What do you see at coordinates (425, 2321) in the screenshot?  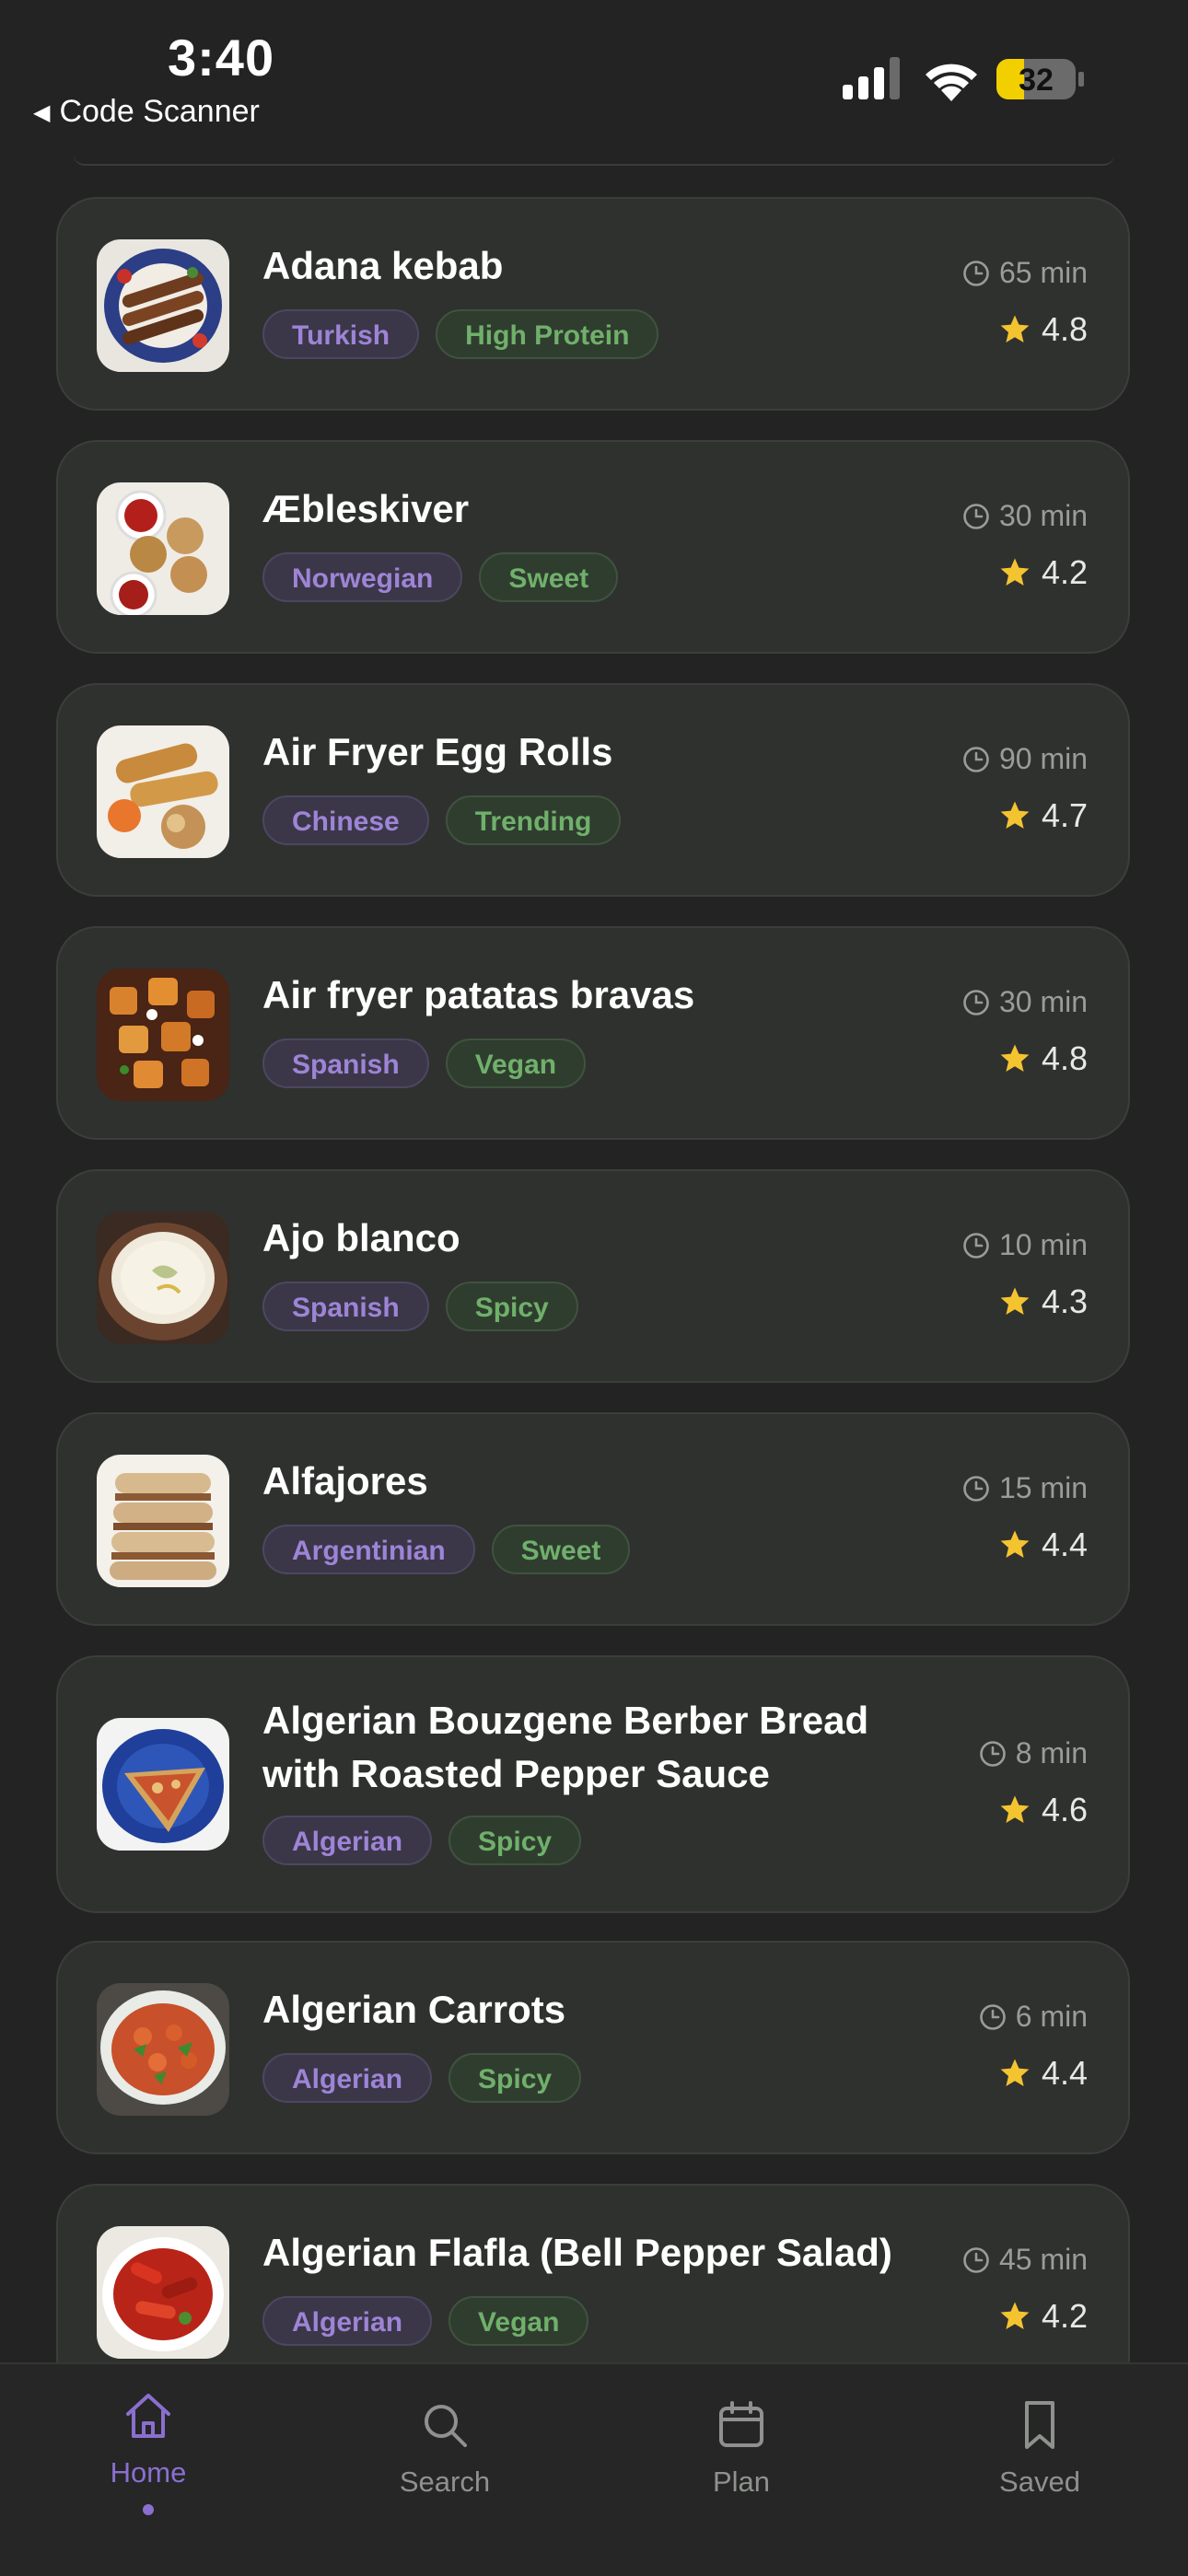 I see `recipe-tags: Algerian Vegan` at bounding box center [425, 2321].